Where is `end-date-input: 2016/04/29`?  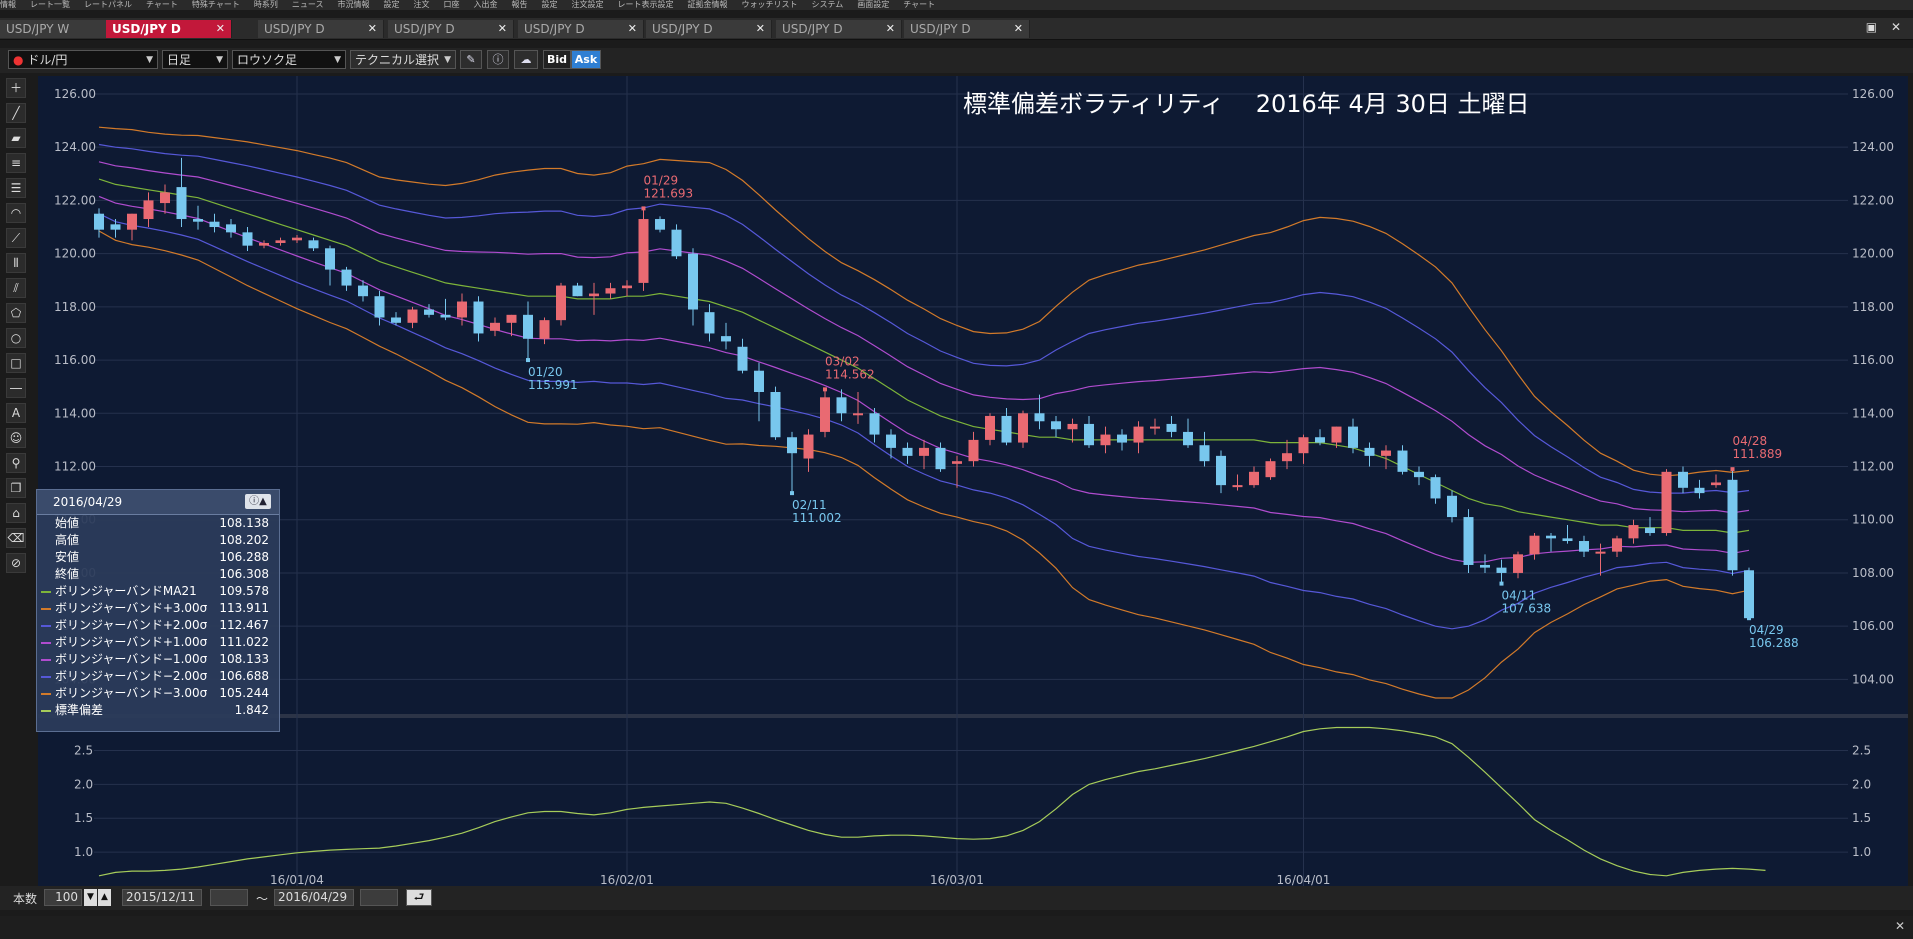 end-date-input: 2016/04/29 is located at coordinates (314, 897).